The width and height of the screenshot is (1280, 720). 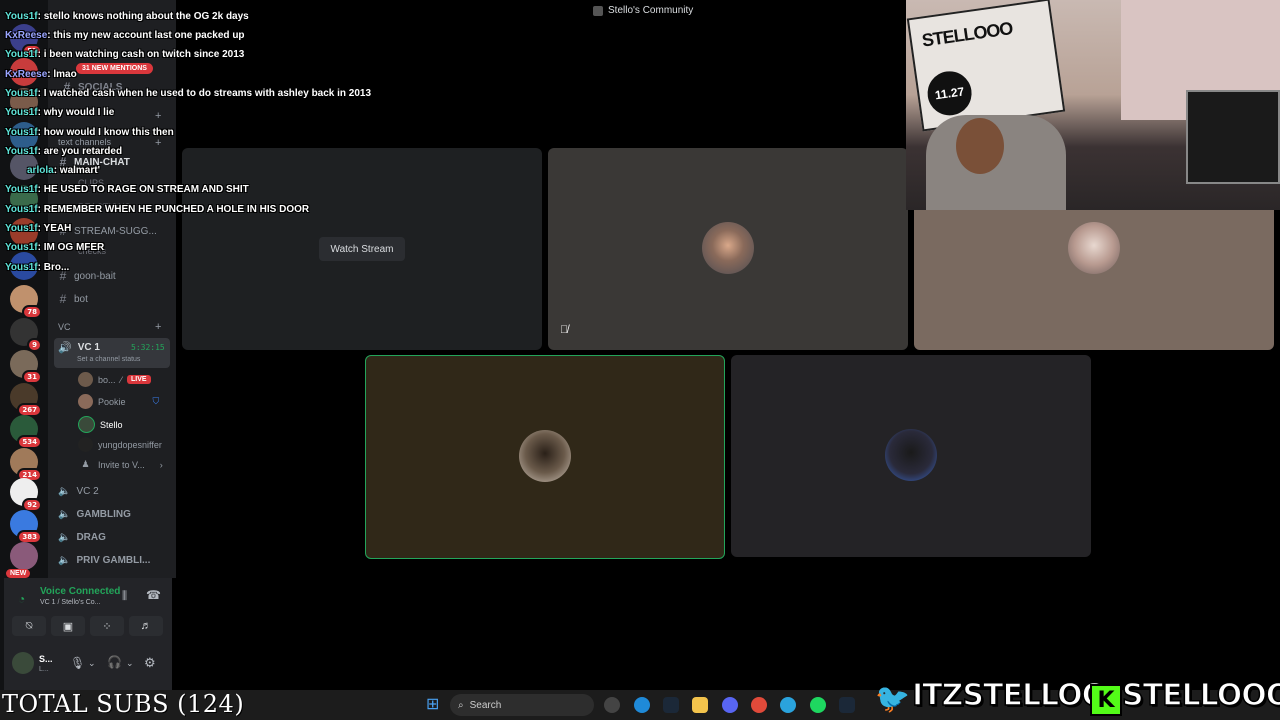 I want to click on disconnect-icon: ☎, so click(x=153, y=595).